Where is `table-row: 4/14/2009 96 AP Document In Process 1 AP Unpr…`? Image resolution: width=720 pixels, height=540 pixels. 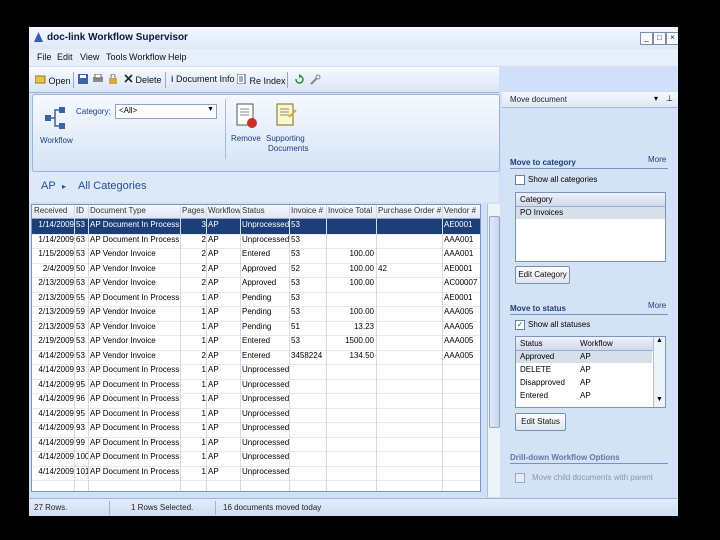
table-row: 4/14/2009 96 AP Document In Process 1 AP Unpr… is located at coordinates (256, 401).